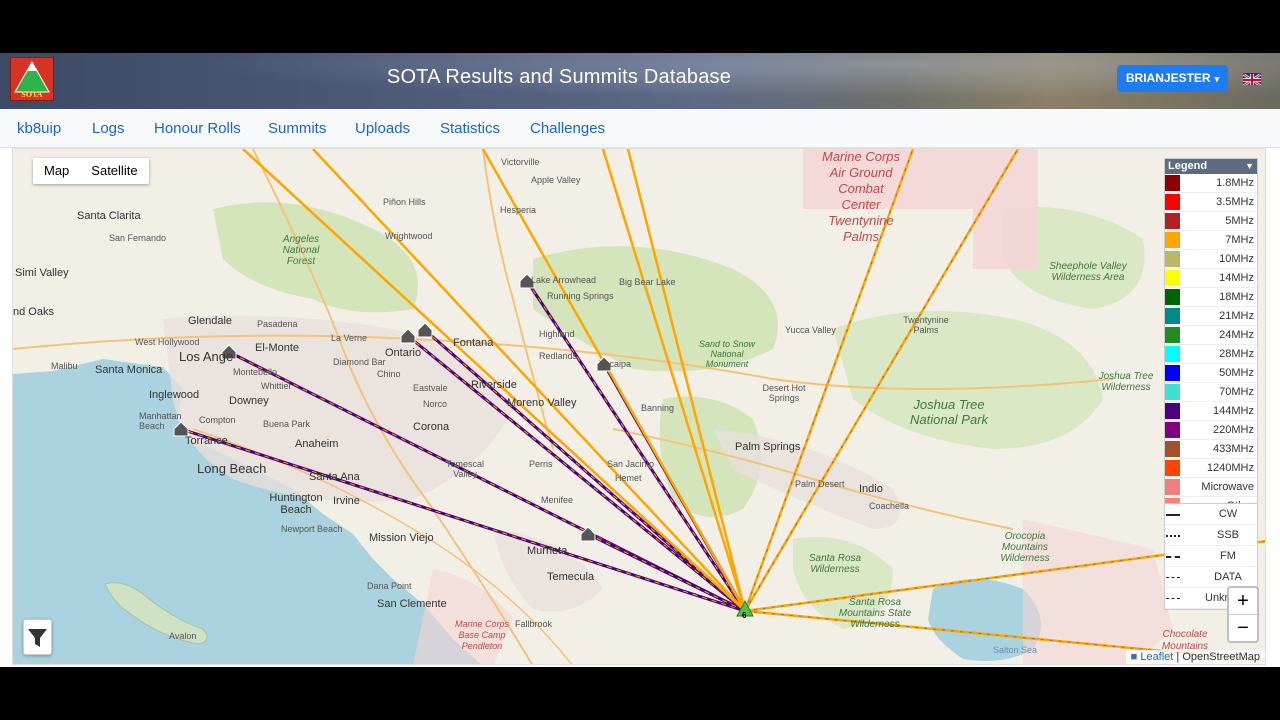 This screenshot has height=720, width=1280. I want to click on map-label: Pasadena, so click(277, 324).